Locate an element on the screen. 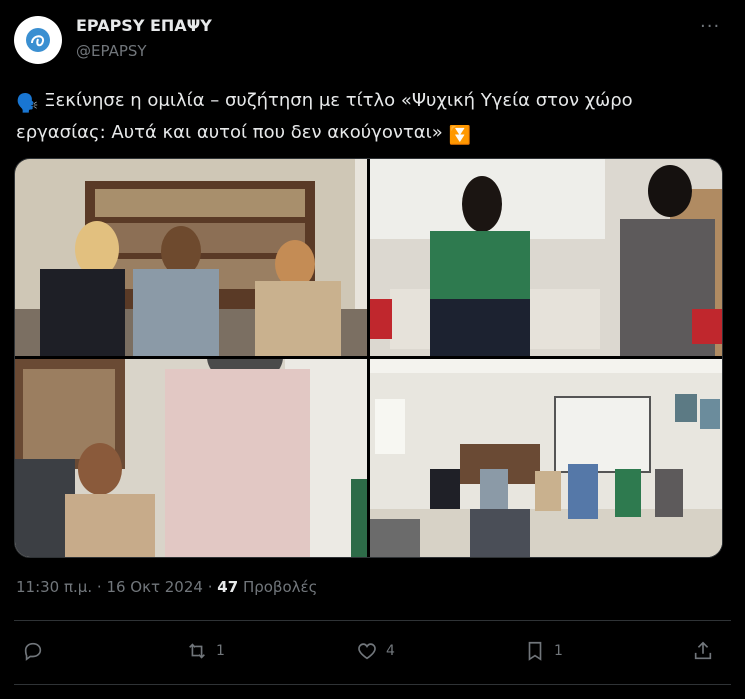 The height and width of the screenshot is (699, 745). double-down-arrow-icon: ⏬ is located at coordinates (459, 135).